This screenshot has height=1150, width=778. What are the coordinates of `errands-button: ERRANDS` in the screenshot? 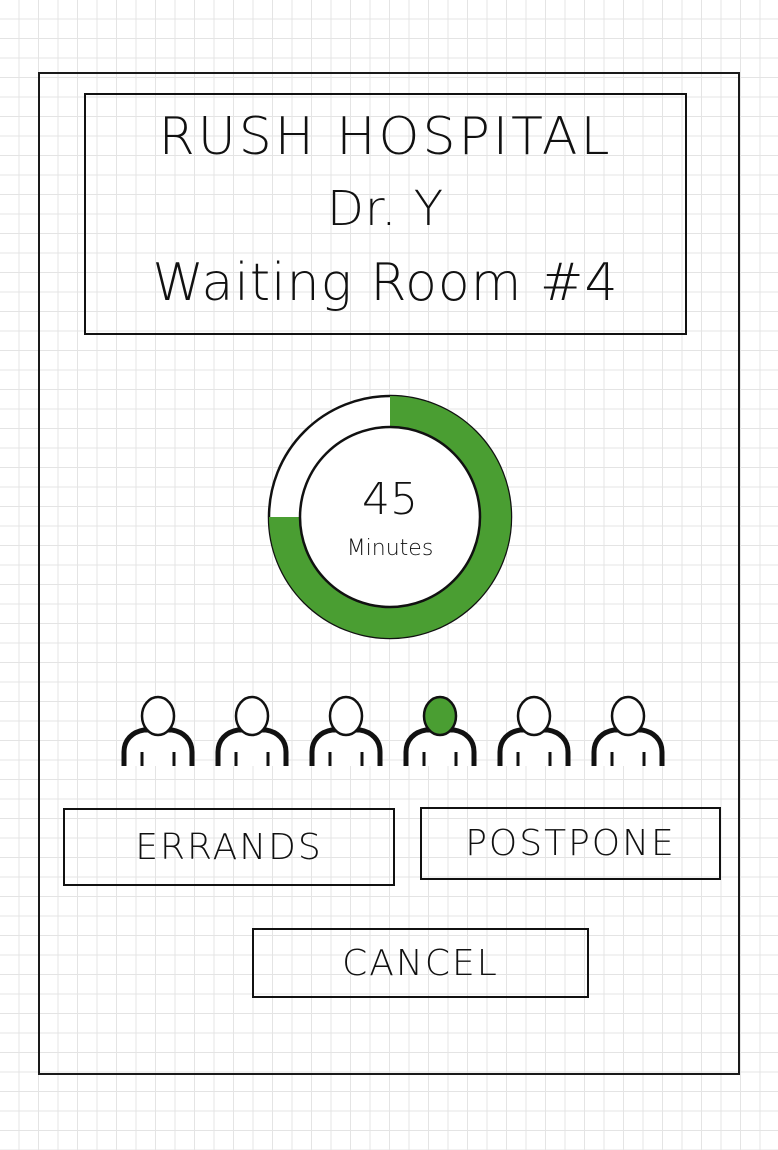 It's located at (229, 847).